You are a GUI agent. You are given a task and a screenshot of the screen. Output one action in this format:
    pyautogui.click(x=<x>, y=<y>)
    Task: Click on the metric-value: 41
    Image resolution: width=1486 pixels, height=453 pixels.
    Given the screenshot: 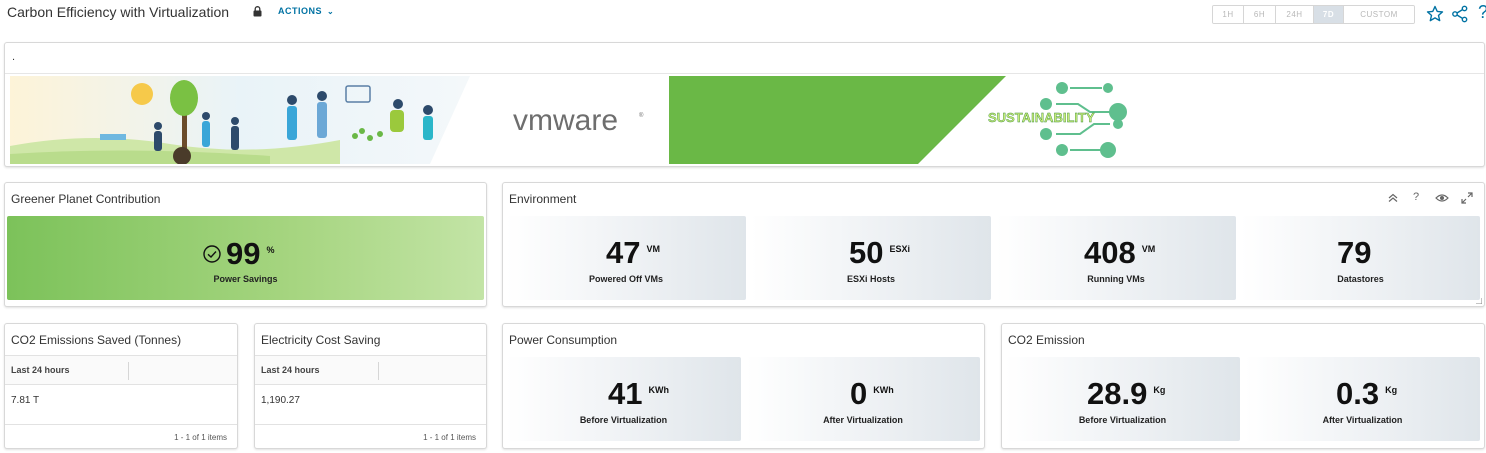 What is the action you would take?
    pyautogui.click(x=625, y=393)
    